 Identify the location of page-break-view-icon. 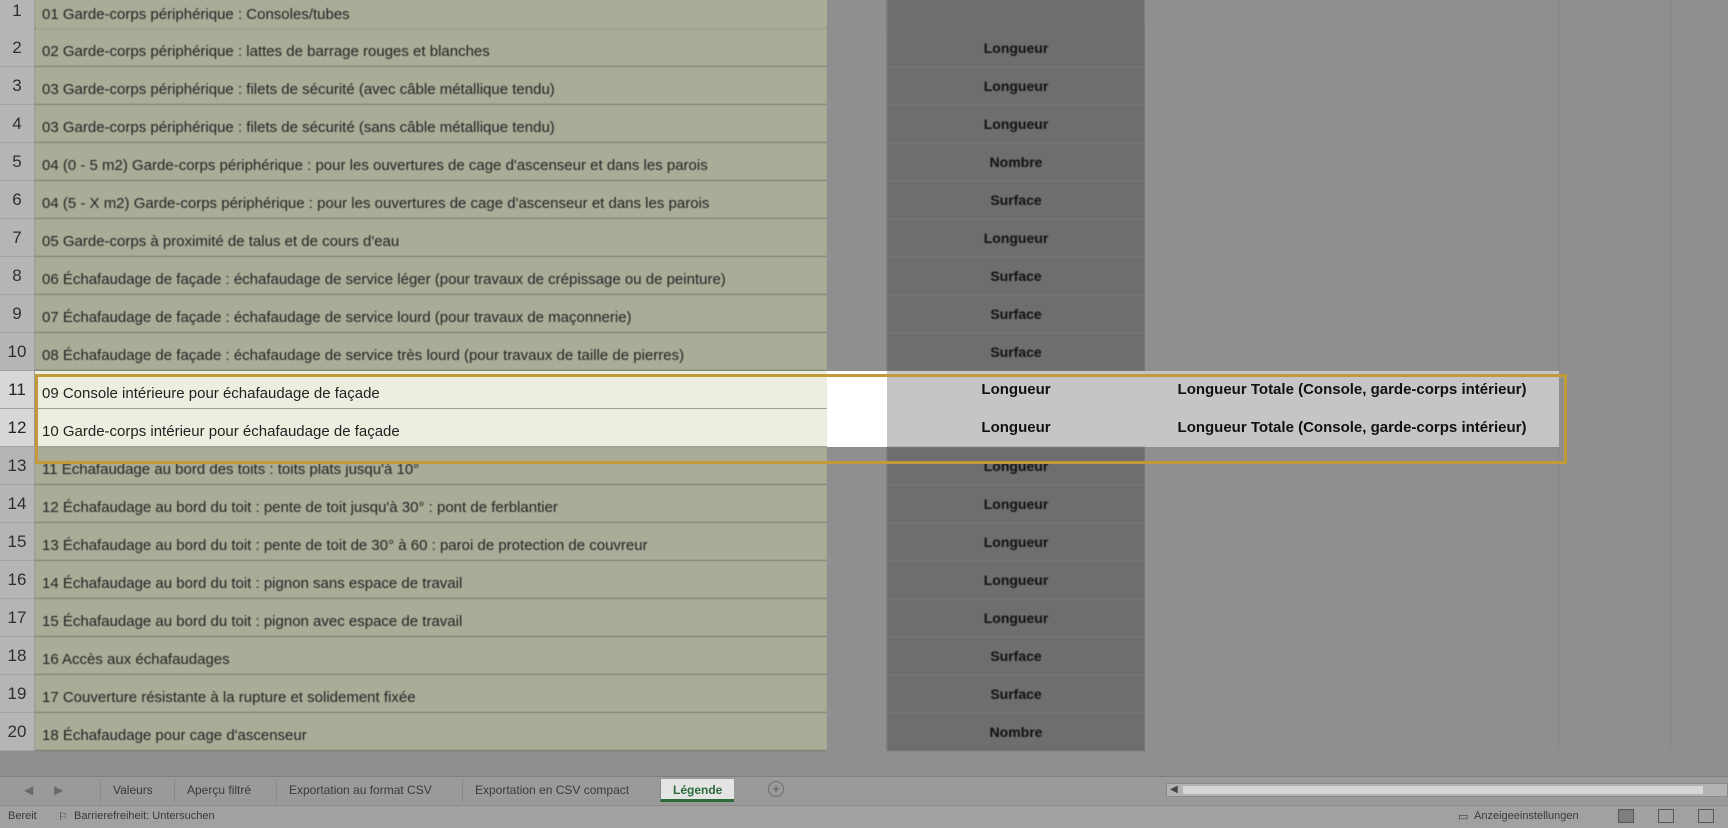
(1706, 816).